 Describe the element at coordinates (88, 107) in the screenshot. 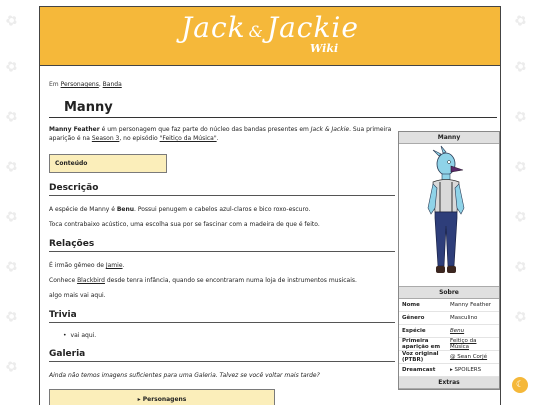

I see `page-title: Manny` at that location.